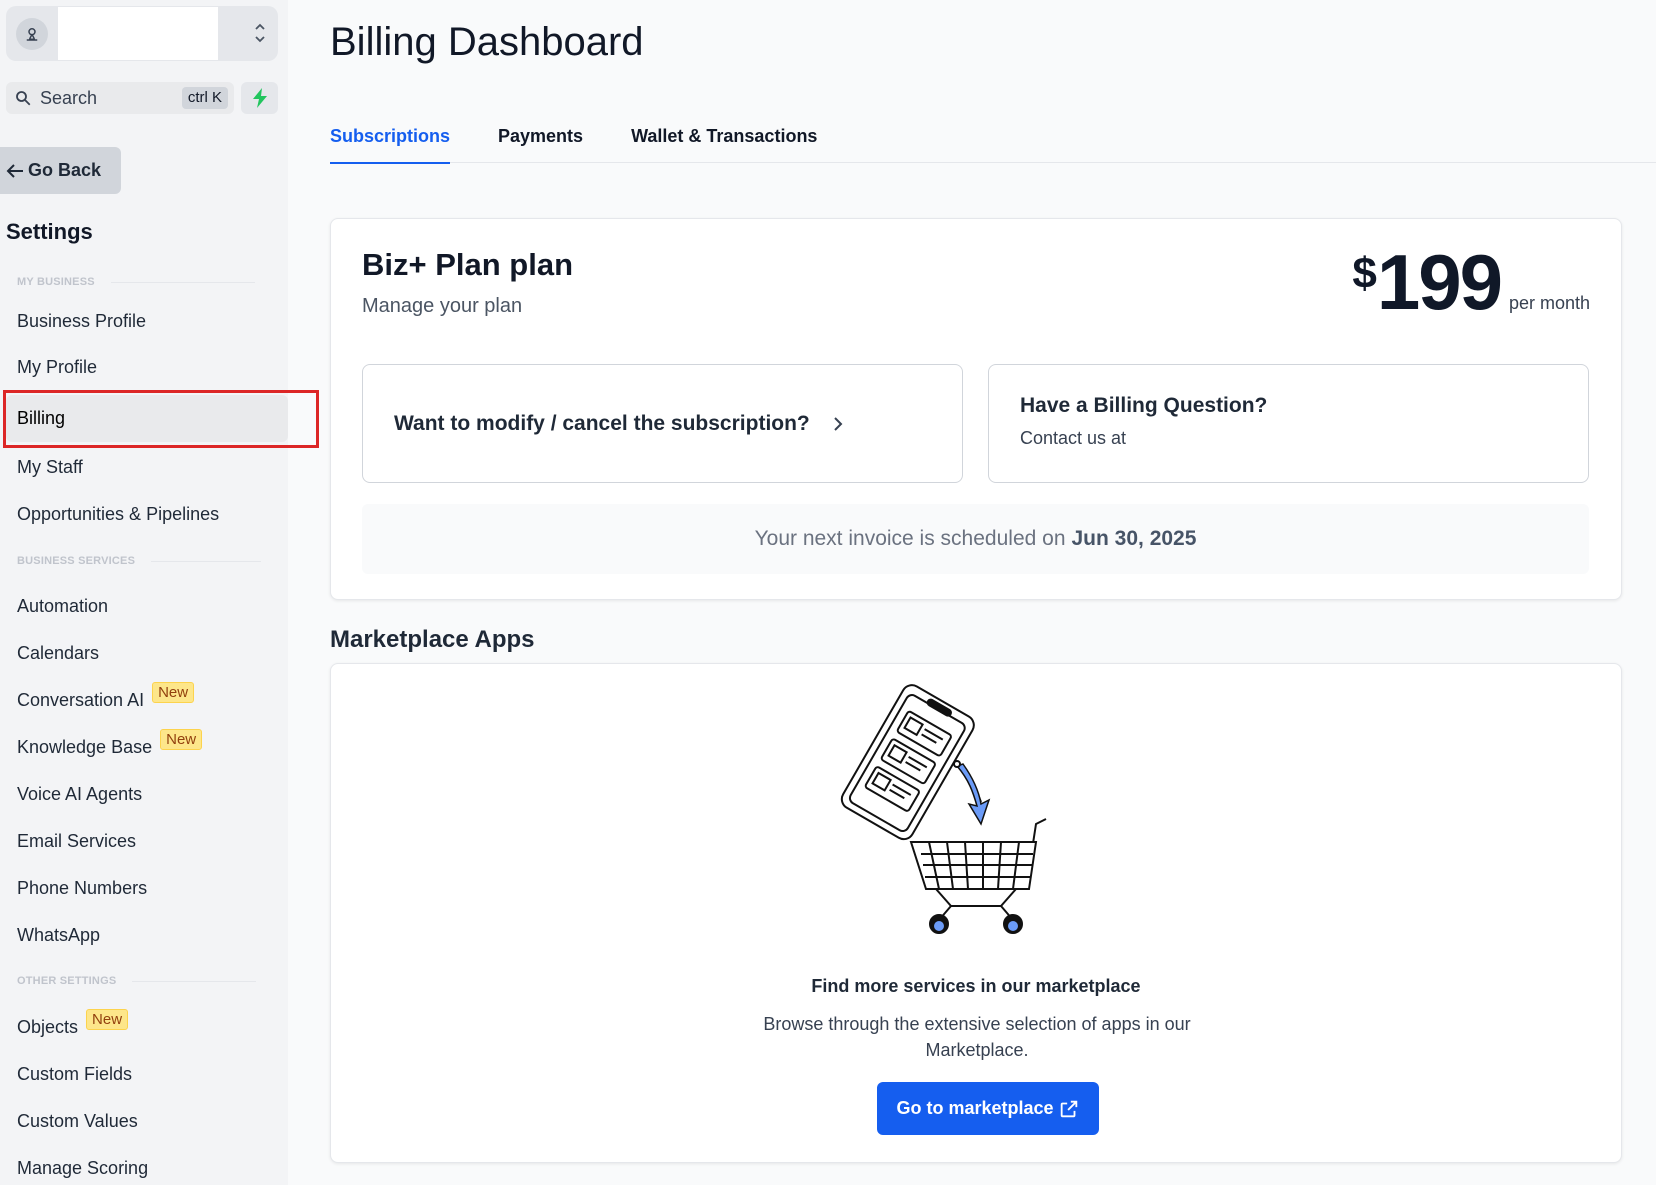  I want to click on go-back-button: Go Back, so click(60, 170).